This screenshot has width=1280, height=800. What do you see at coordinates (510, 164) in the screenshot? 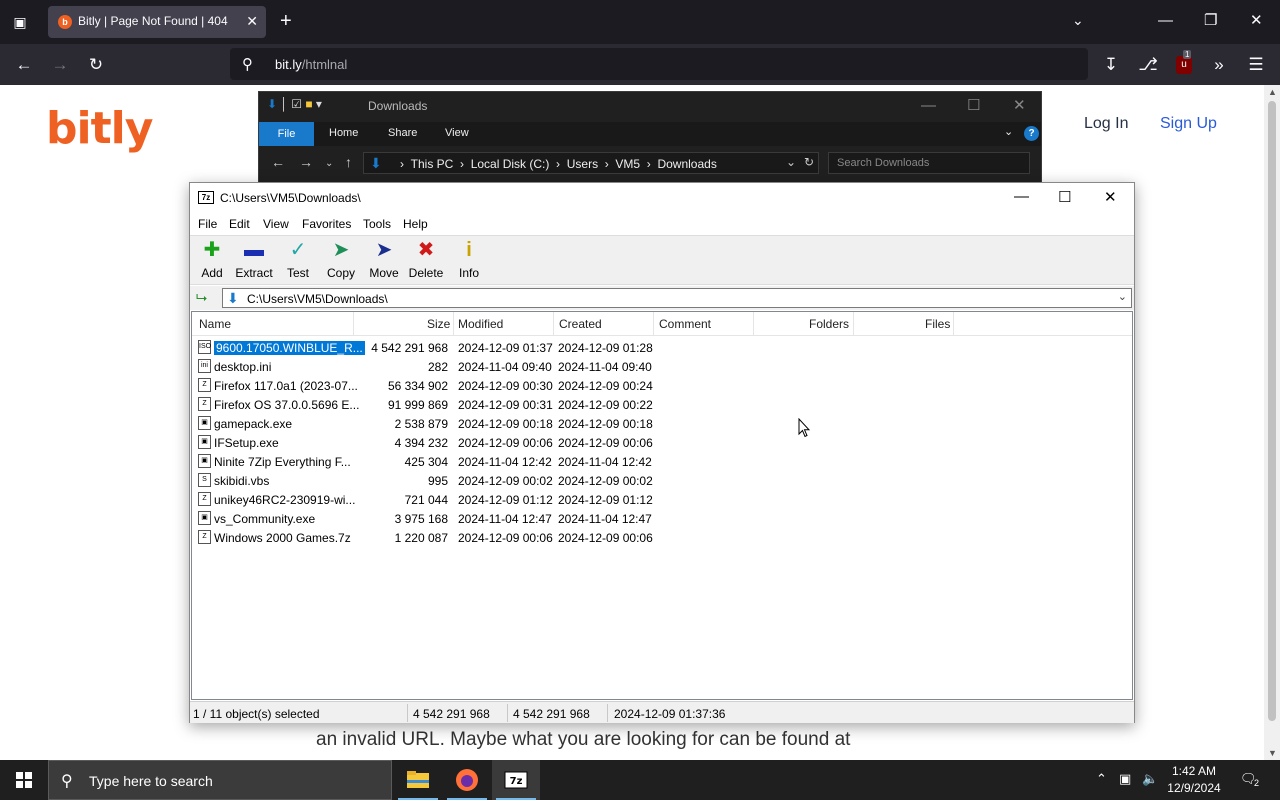
I see `crumb-local-disk: Local Disk (C:)` at bounding box center [510, 164].